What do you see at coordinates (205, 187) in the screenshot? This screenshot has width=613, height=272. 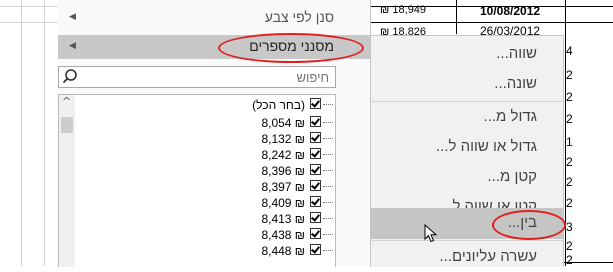 I see `list-item: 8,397 ₪` at bounding box center [205, 187].